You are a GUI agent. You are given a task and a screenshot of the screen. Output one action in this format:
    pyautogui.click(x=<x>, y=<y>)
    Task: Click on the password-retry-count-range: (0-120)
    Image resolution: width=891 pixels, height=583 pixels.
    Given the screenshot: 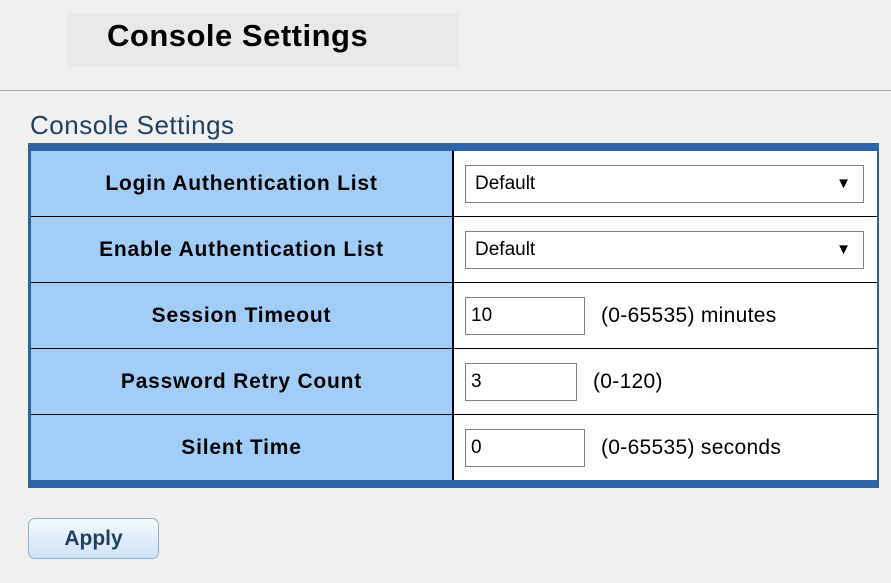 What is the action you would take?
    pyautogui.click(x=628, y=381)
    